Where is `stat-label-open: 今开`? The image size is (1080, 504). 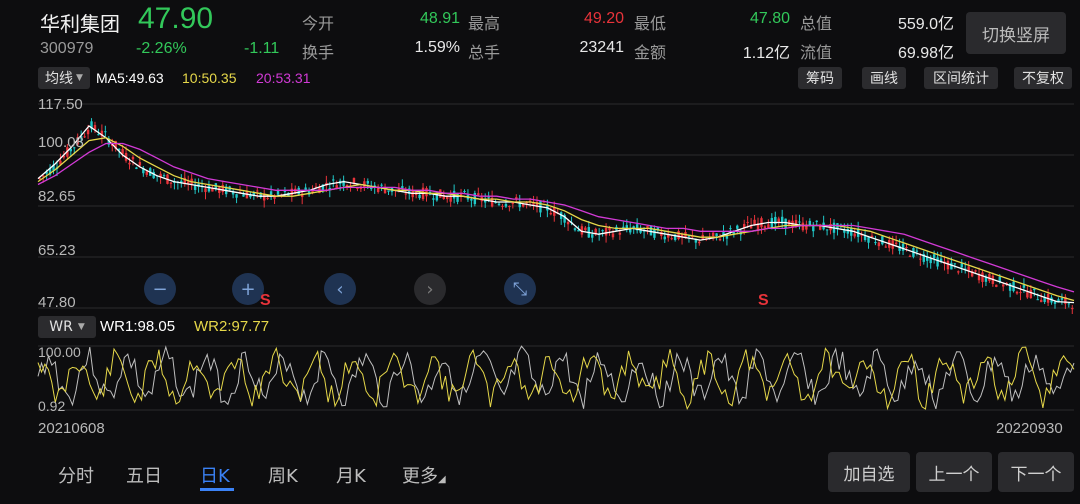 stat-label-open: 今开 is located at coordinates (318, 23).